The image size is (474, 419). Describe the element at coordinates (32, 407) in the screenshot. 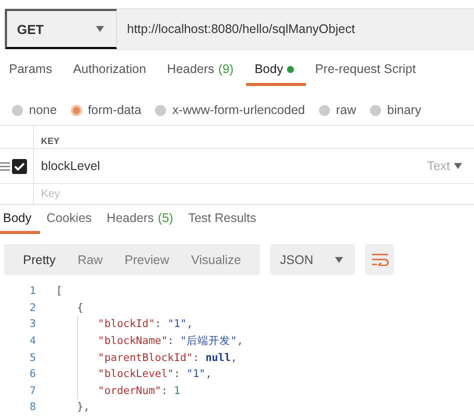

I see `line-number: 8` at that location.